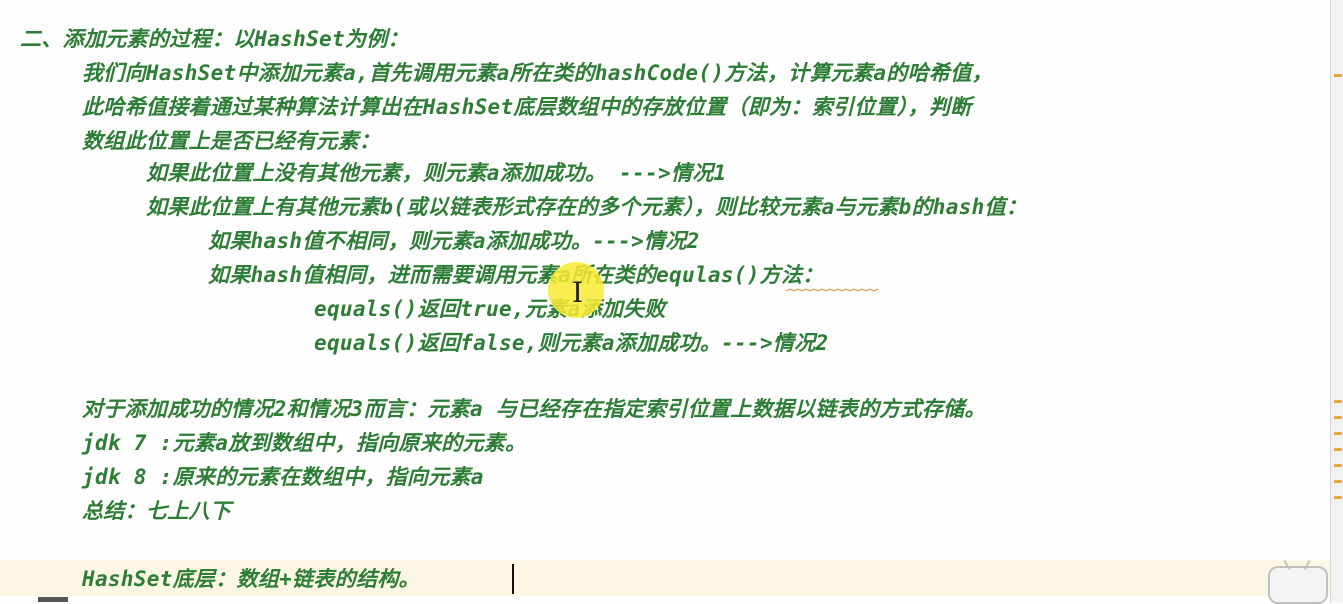  I want to click on comment-line-15: HashSet底层：数组+链表的结构。, so click(251, 579).